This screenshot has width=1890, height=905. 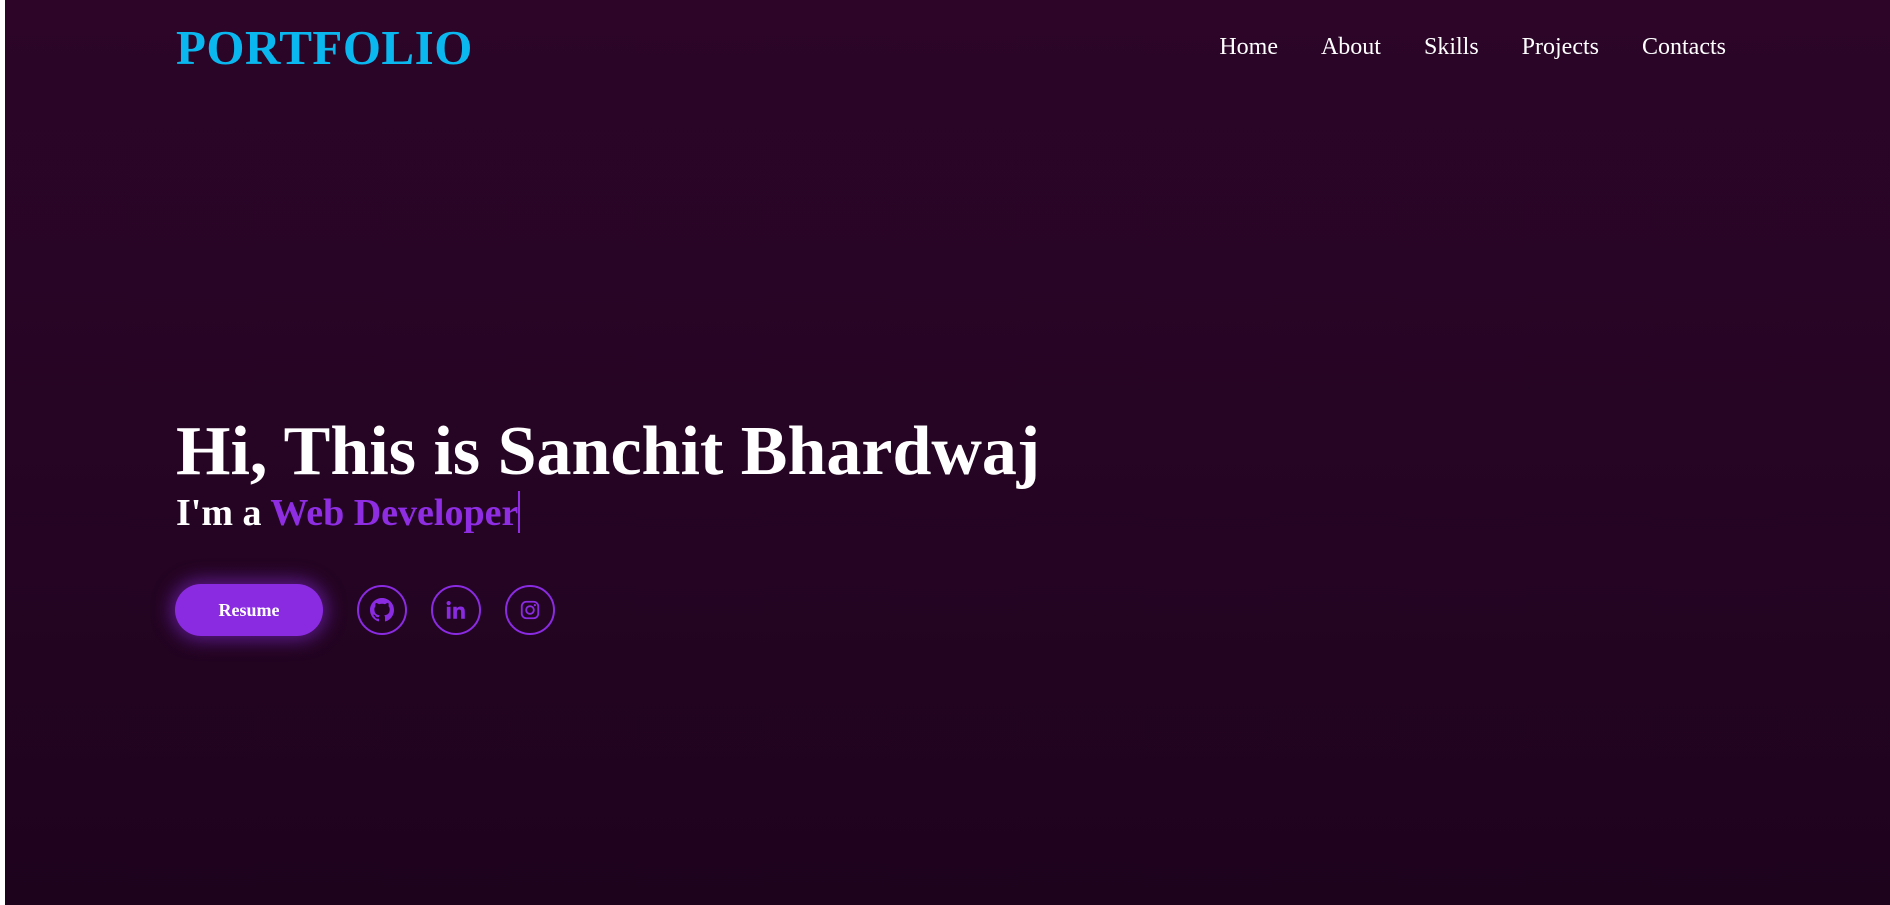 I want to click on nav-menu: Home About Skills Projects Contacts, so click(x=1472, y=47).